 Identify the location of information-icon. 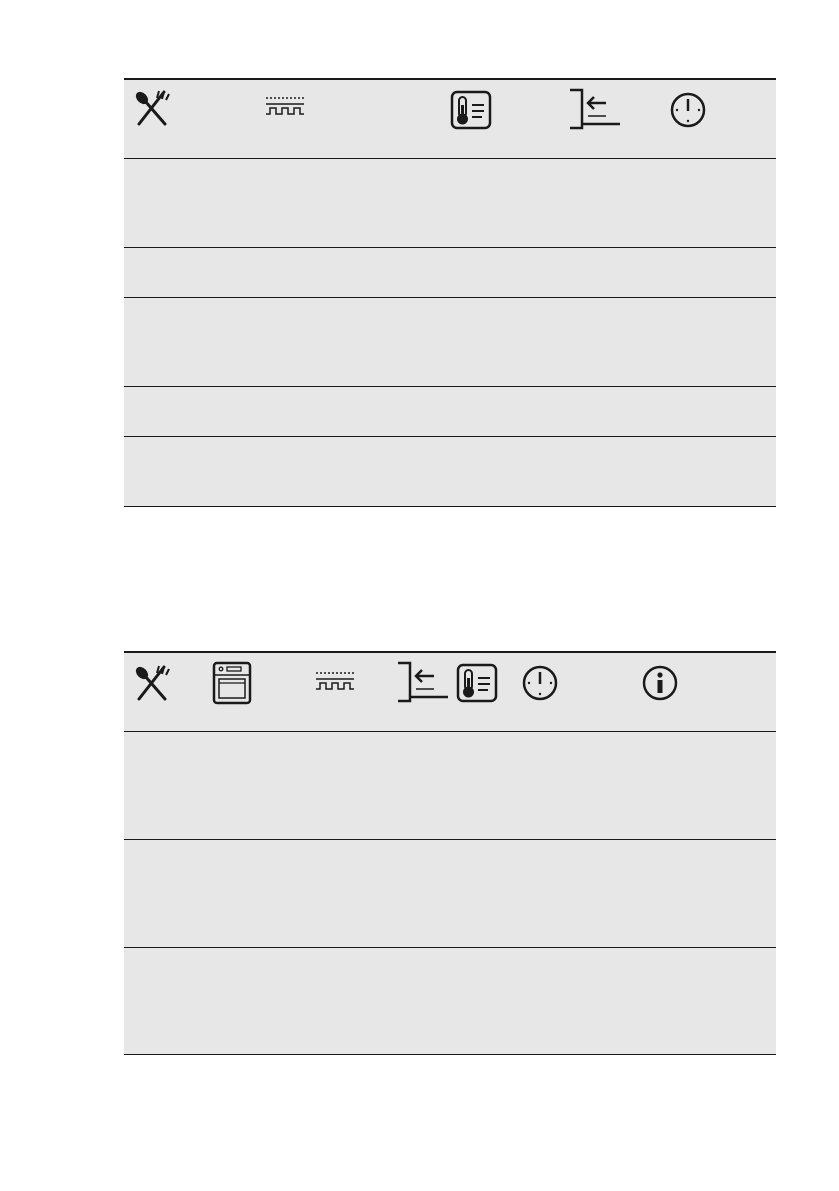
(660, 683).